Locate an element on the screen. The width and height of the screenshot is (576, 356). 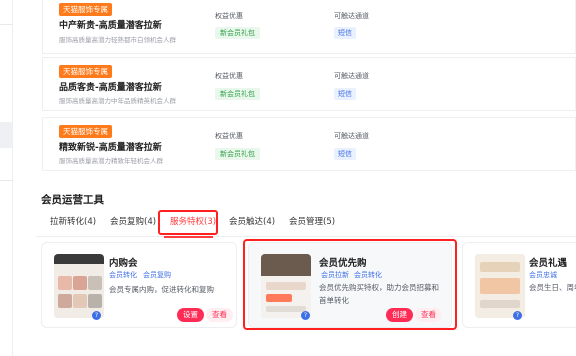
card-title: 品质客贵-高质量潜客拉新 is located at coordinates (110, 88).